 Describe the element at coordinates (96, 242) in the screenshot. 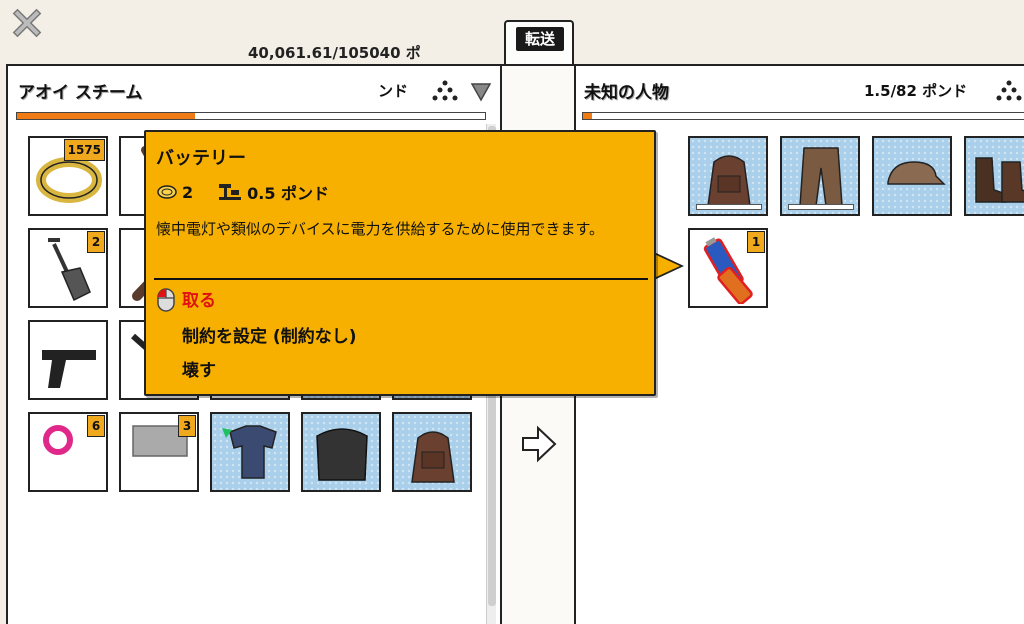

I see `item-quantity-badge: 2` at that location.